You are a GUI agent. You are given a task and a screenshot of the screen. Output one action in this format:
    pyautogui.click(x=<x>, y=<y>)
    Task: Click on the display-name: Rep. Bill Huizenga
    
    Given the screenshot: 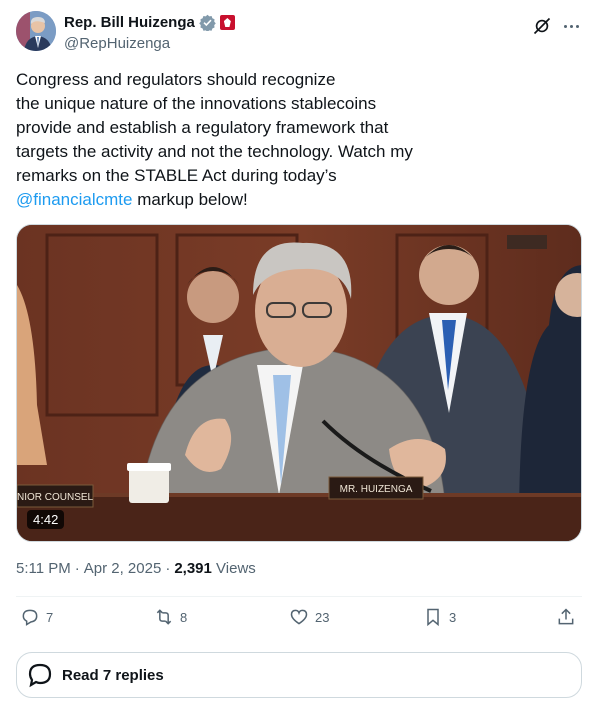 What is the action you would take?
    pyautogui.click(x=129, y=22)
    